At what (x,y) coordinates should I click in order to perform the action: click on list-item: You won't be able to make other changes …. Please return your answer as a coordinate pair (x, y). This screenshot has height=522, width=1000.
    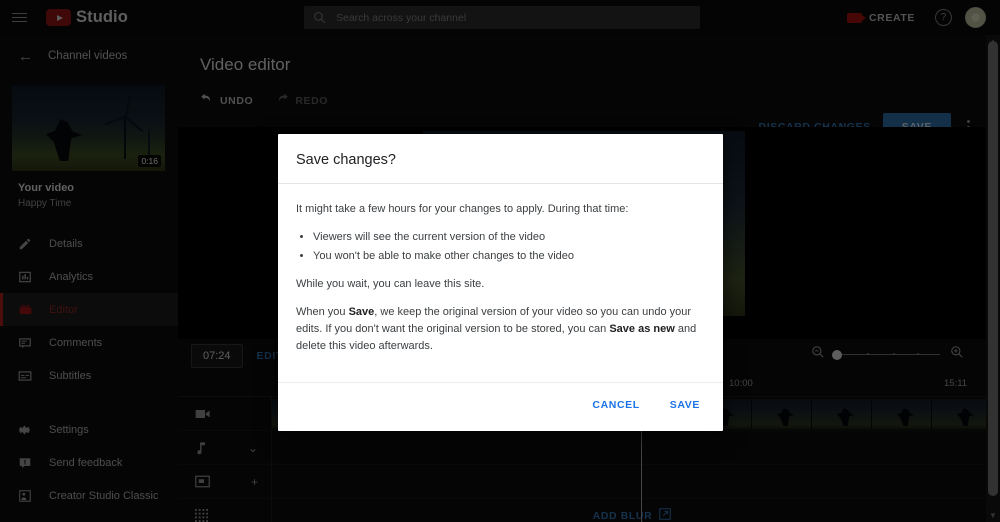
    Looking at the image, I should click on (509, 256).